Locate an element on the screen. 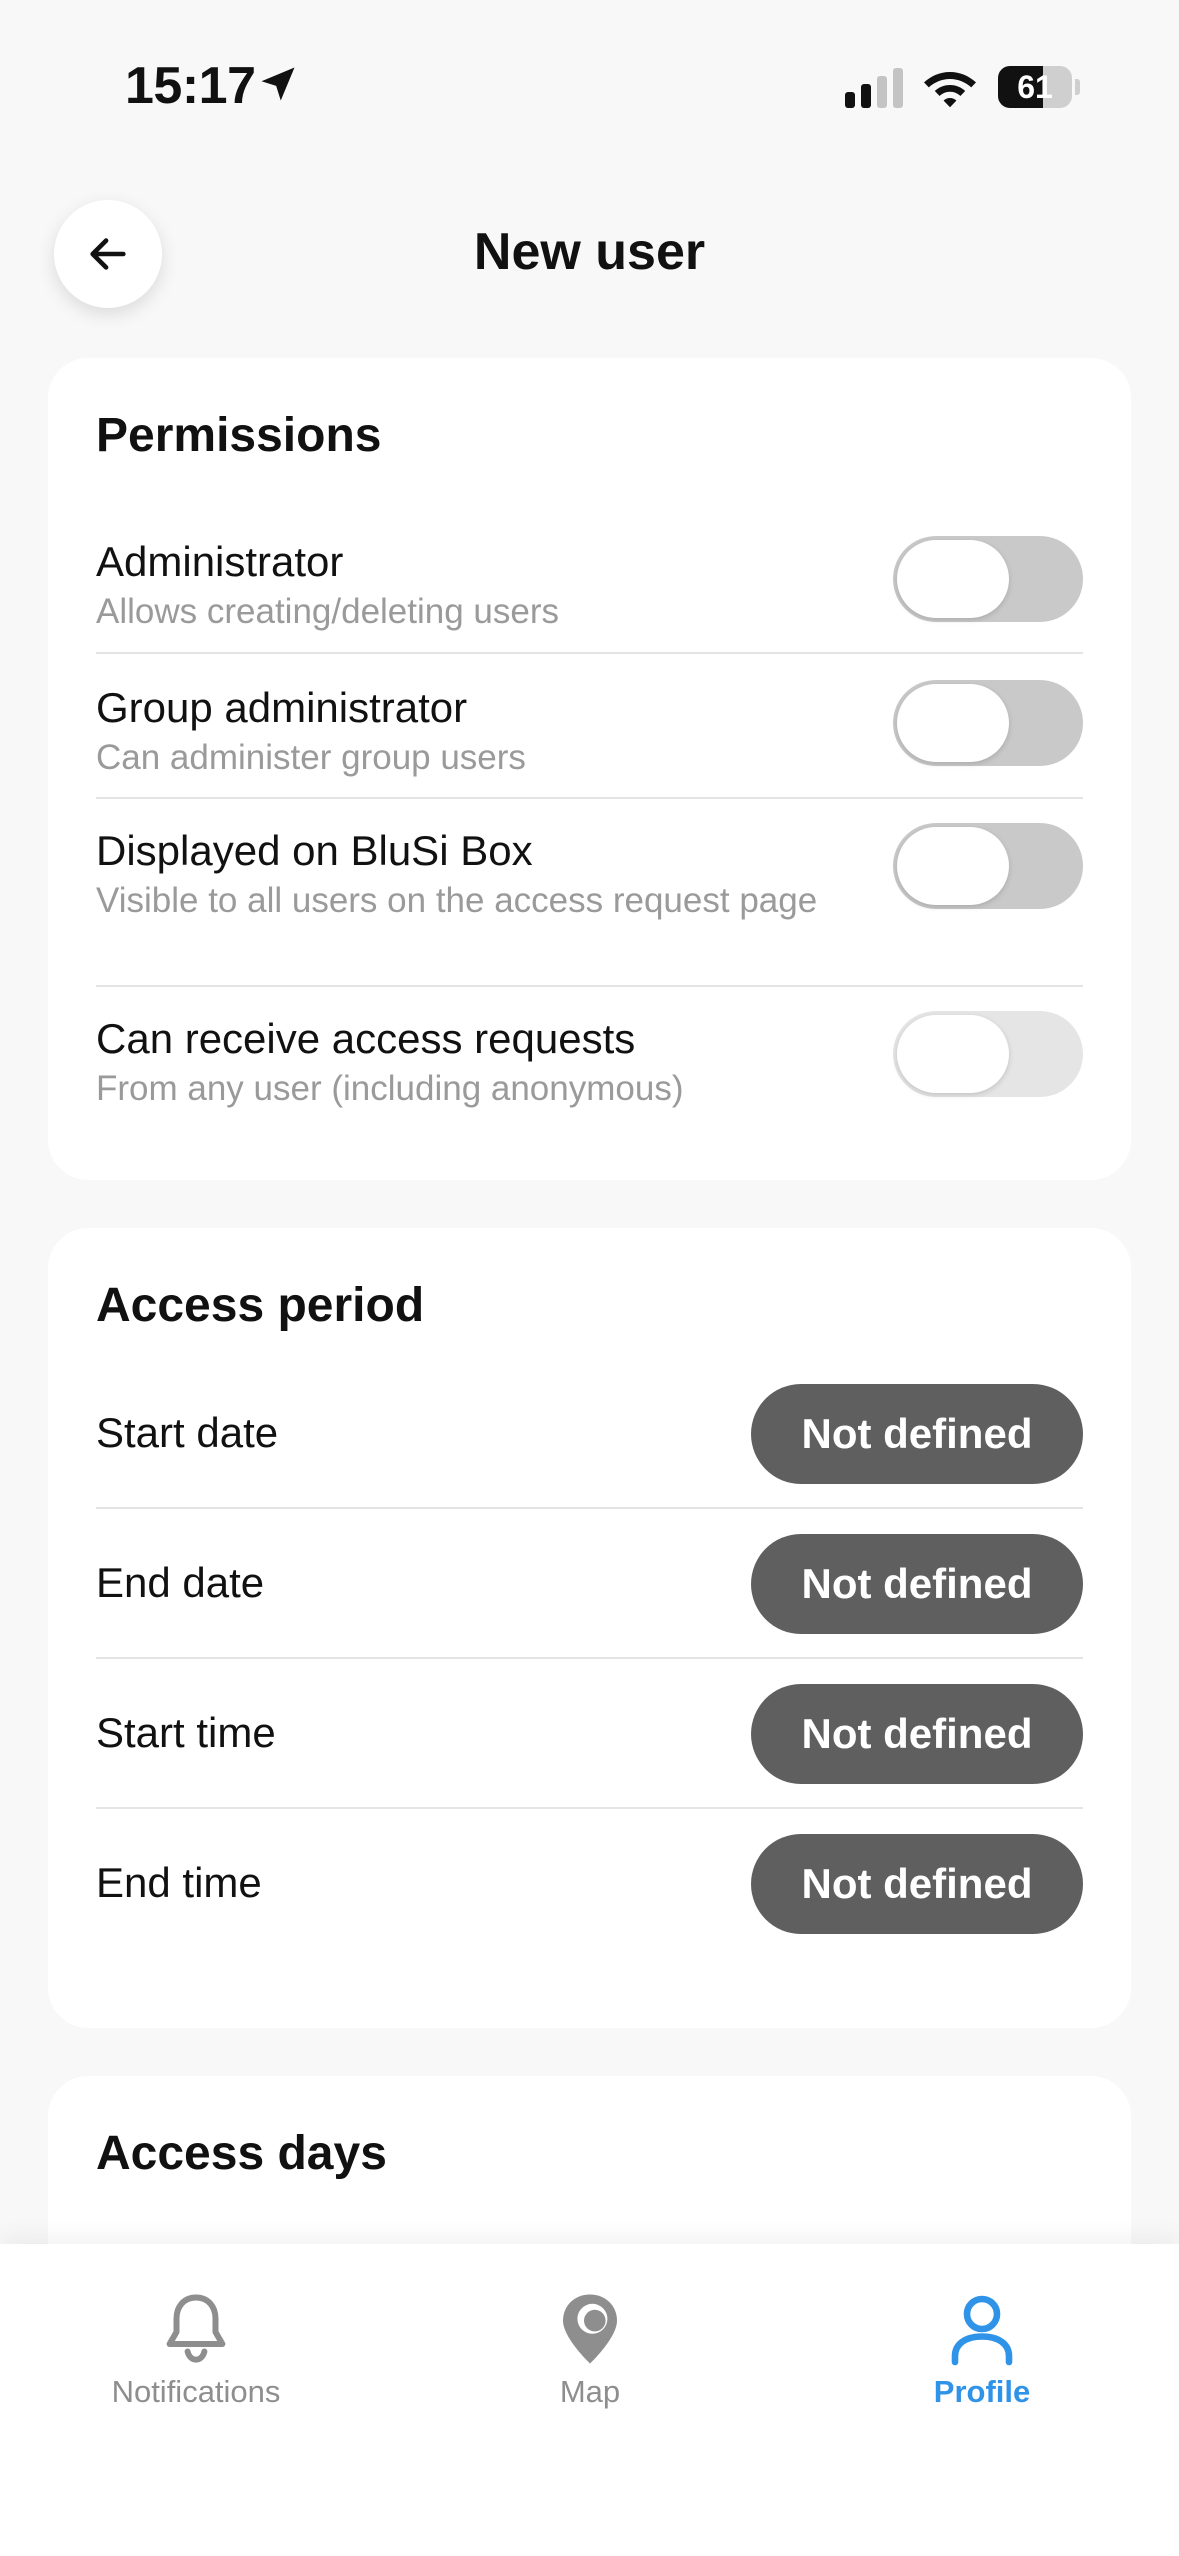 This screenshot has height=2556, width=1179. administrator-toggle is located at coordinates (988, 579).